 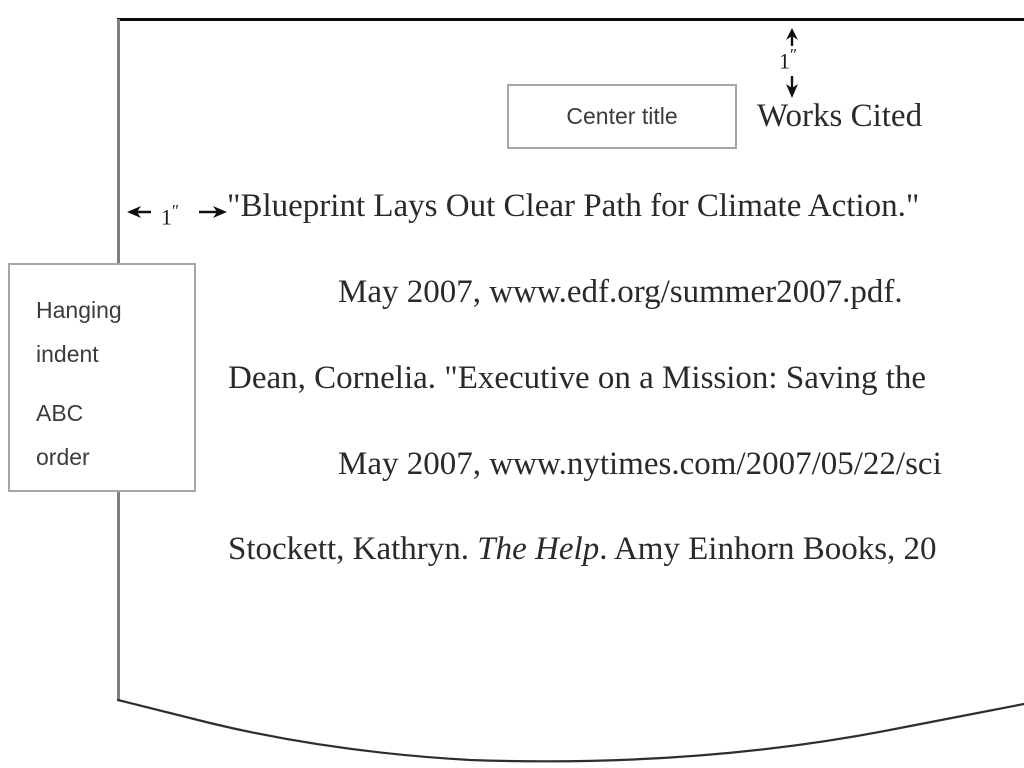 What do you see at coordinates (794, 54) in the screenshot?
I see `top-margin-unit: ″` at bounding box center [794, 54].